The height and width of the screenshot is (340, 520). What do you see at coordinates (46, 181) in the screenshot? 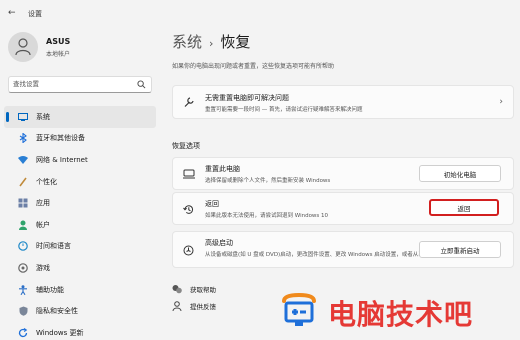
I see `sidebar-item-label: 个性化` at bounding box center [46, 181].